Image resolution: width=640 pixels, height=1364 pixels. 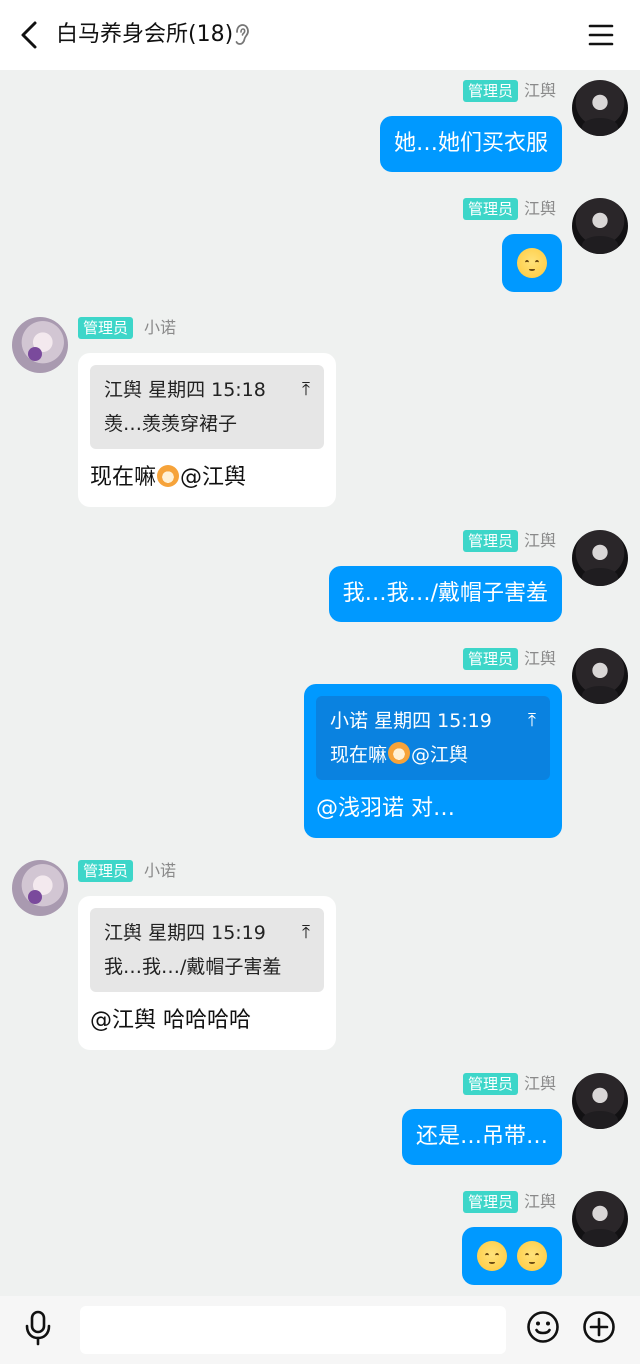 What do you see at coordinates (38, 1328) in the screenshot?
I see `microphone-icon` at bounding box center [38, 1328].